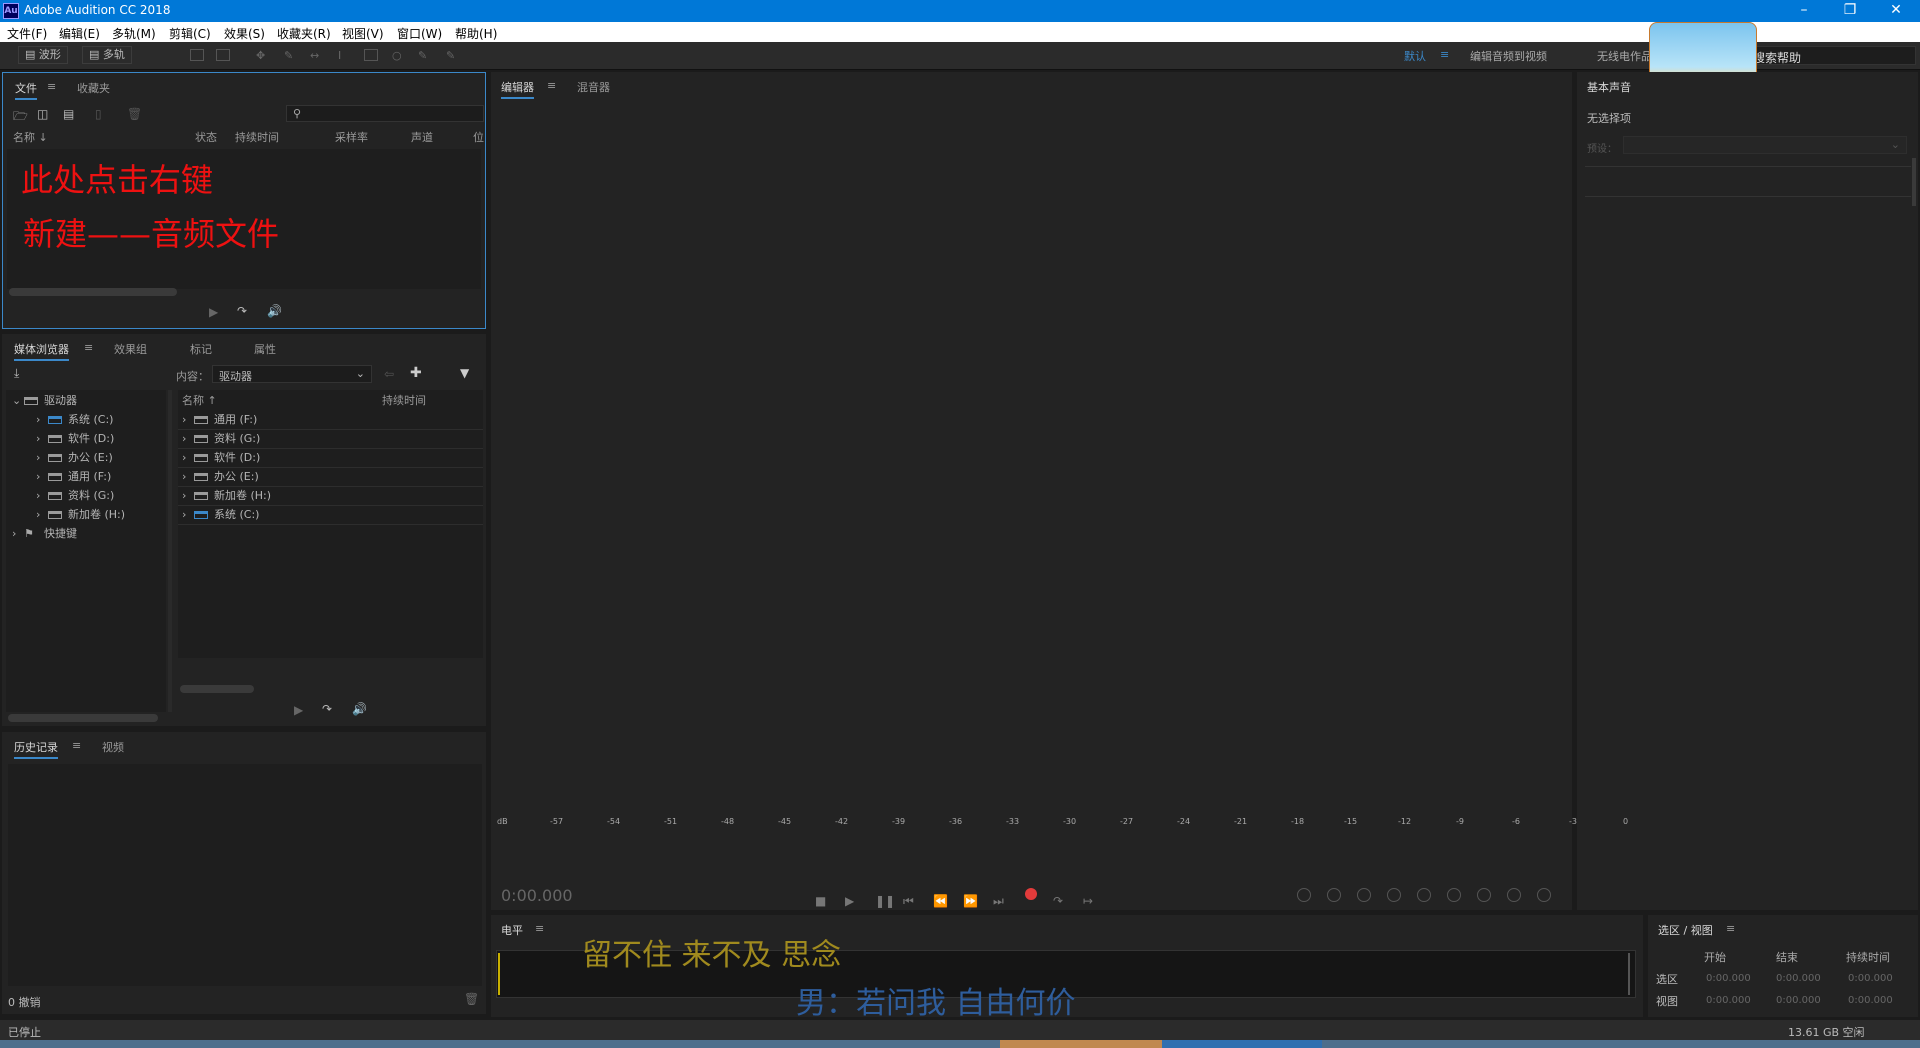  What do you see at coordinates (422, 137) in the screenshot?
I see `column-channels: 声道` at bounding box center [422, 137].